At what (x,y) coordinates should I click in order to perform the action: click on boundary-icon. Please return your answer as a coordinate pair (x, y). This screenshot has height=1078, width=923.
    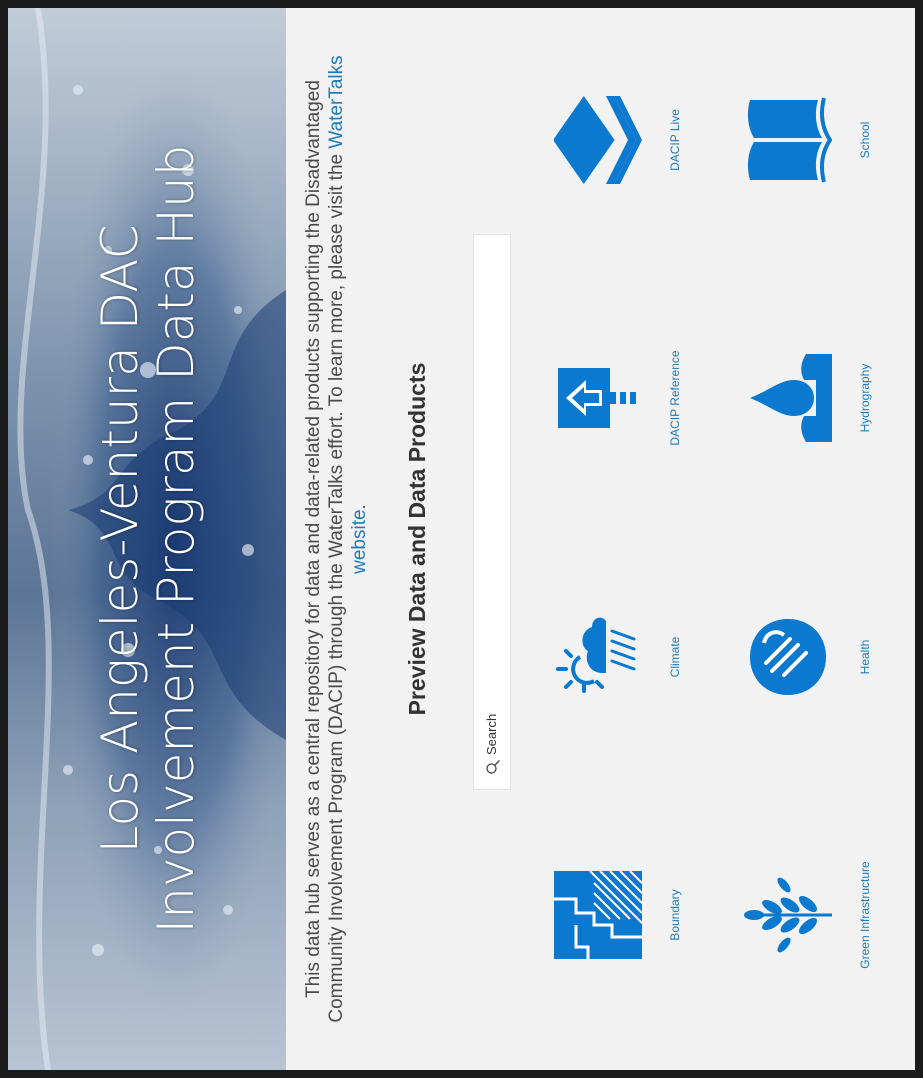
    Looking at the image, I should click on (598, 915).